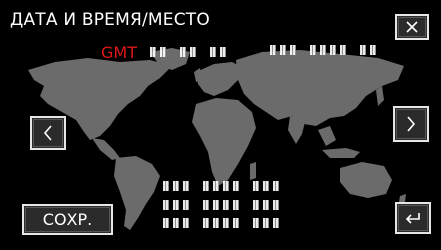 The height and width of the screenshot is (250, 441). What do you see at coordinates (67, 219) in the screenshot?
I see `save-button: СОХР.` at bounding box center [67, 219].